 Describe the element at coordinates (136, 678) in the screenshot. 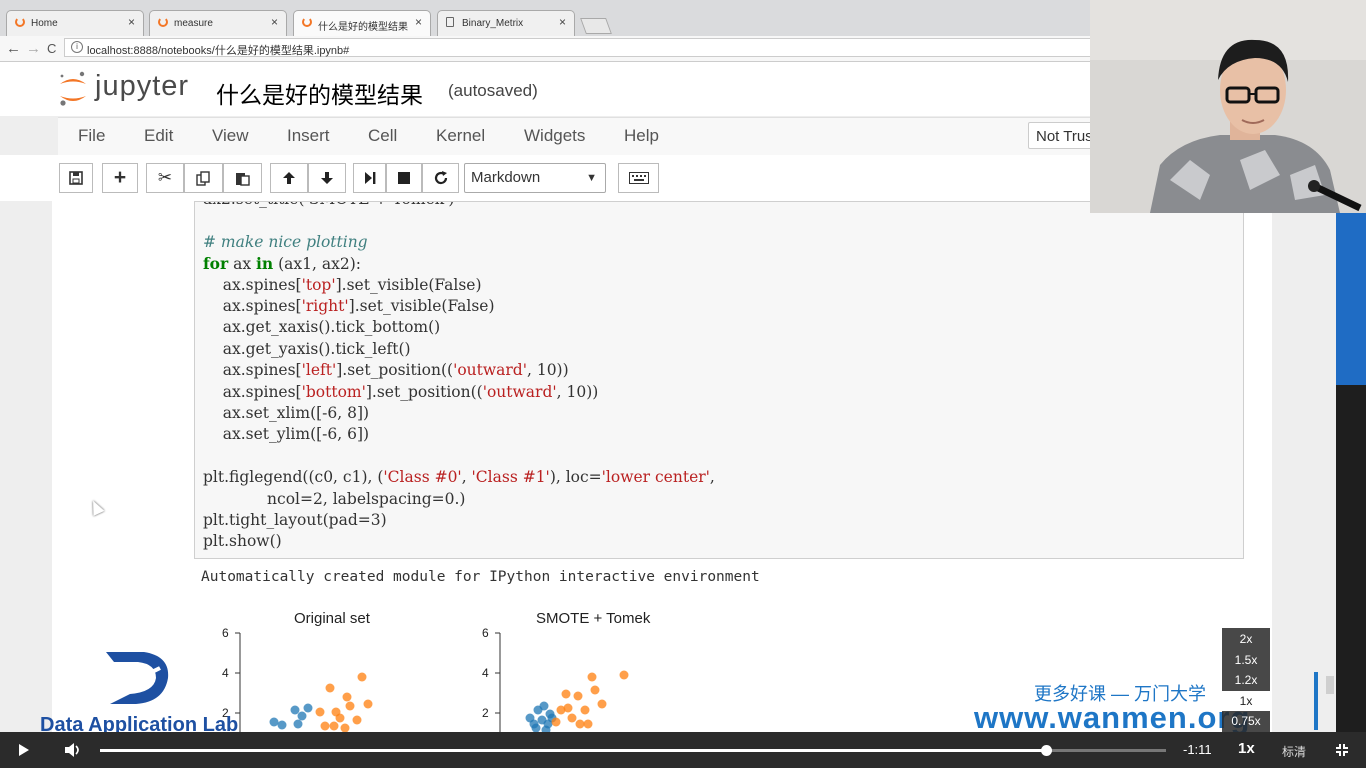

I see `lab-logo-icon` at that location.